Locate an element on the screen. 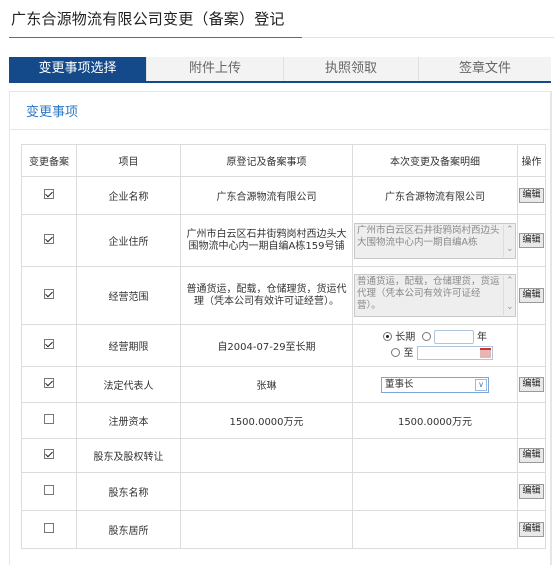 This screenshot has width=554, height=565. original-value: 1500.0000万元 is located at coordinates (266, 420).